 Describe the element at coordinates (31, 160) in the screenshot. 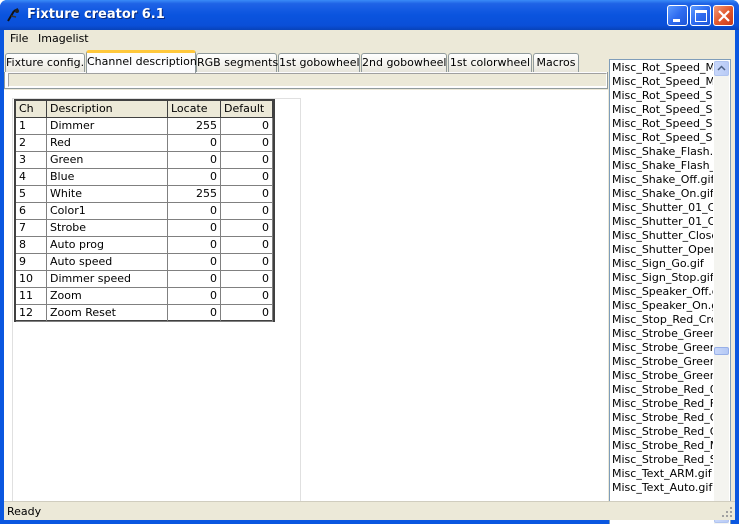

I see `cell-ch: 3` at that location.